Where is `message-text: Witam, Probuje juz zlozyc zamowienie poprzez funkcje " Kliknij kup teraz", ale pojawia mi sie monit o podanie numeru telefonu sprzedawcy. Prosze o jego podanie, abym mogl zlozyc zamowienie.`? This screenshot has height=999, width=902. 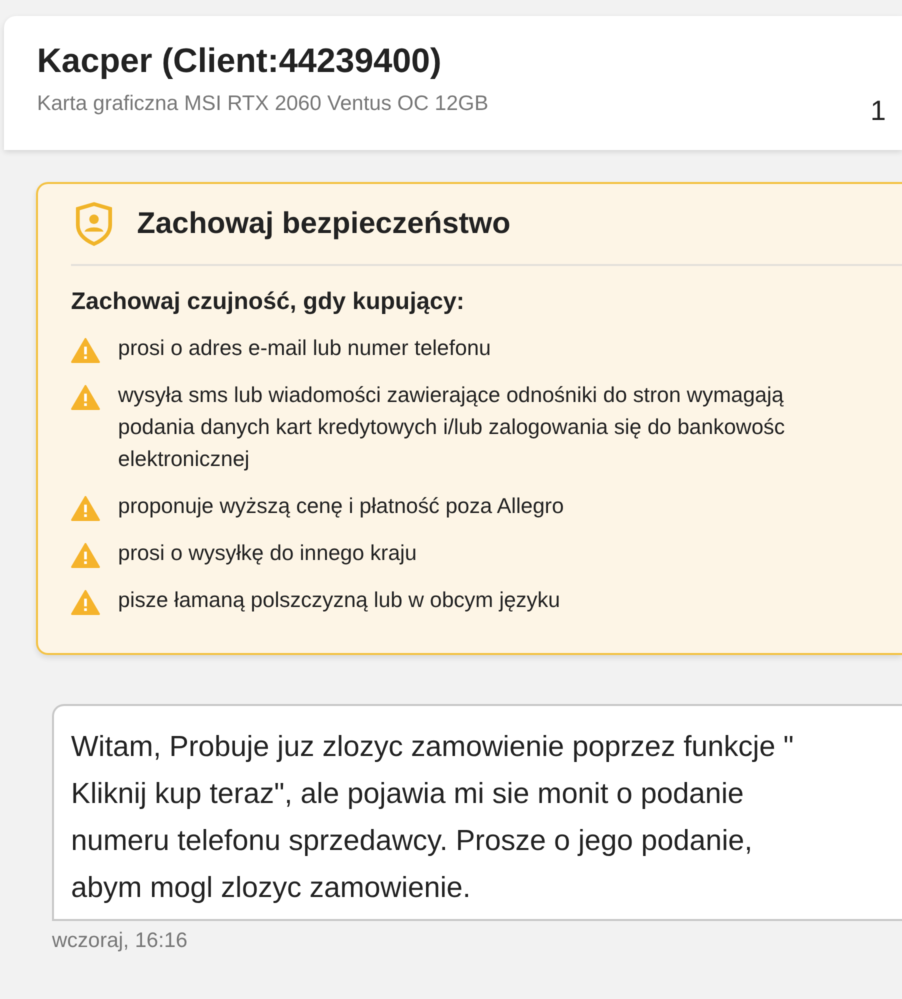 message-text: Witam, Probuje juz zlozyc zamowienie poprzez funkcje " Kliknij kup teraz", ale pojawia mi sie monit o podanie numeru telefonu sprzedawcy. Prosze o jego podanie, abym mogl zlozyc zamowienie. is located at coordinates (433, 818).